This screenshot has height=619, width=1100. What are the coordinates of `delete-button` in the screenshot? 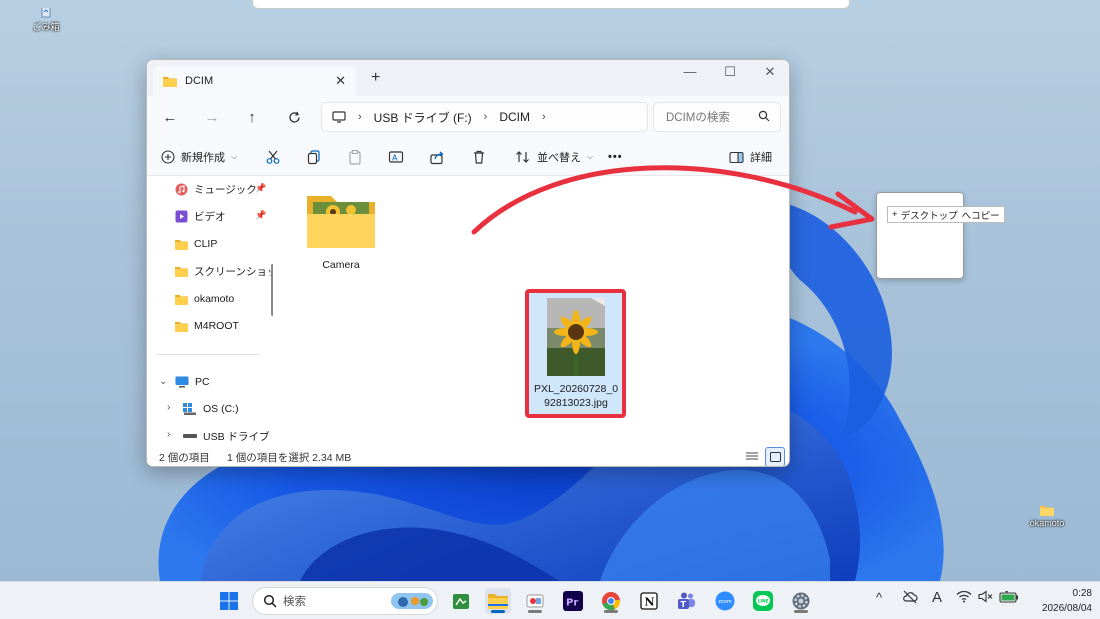 It's located at (479, 157).